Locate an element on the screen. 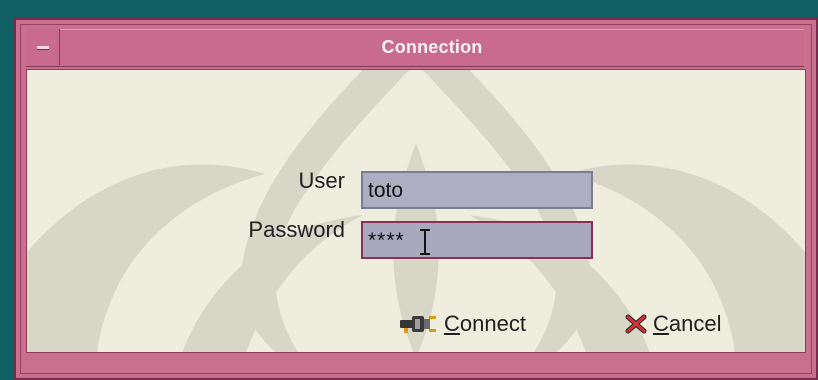 The height and width of the screenshot is (380, 818). password-input: **** is located at coordinates (477, 240).